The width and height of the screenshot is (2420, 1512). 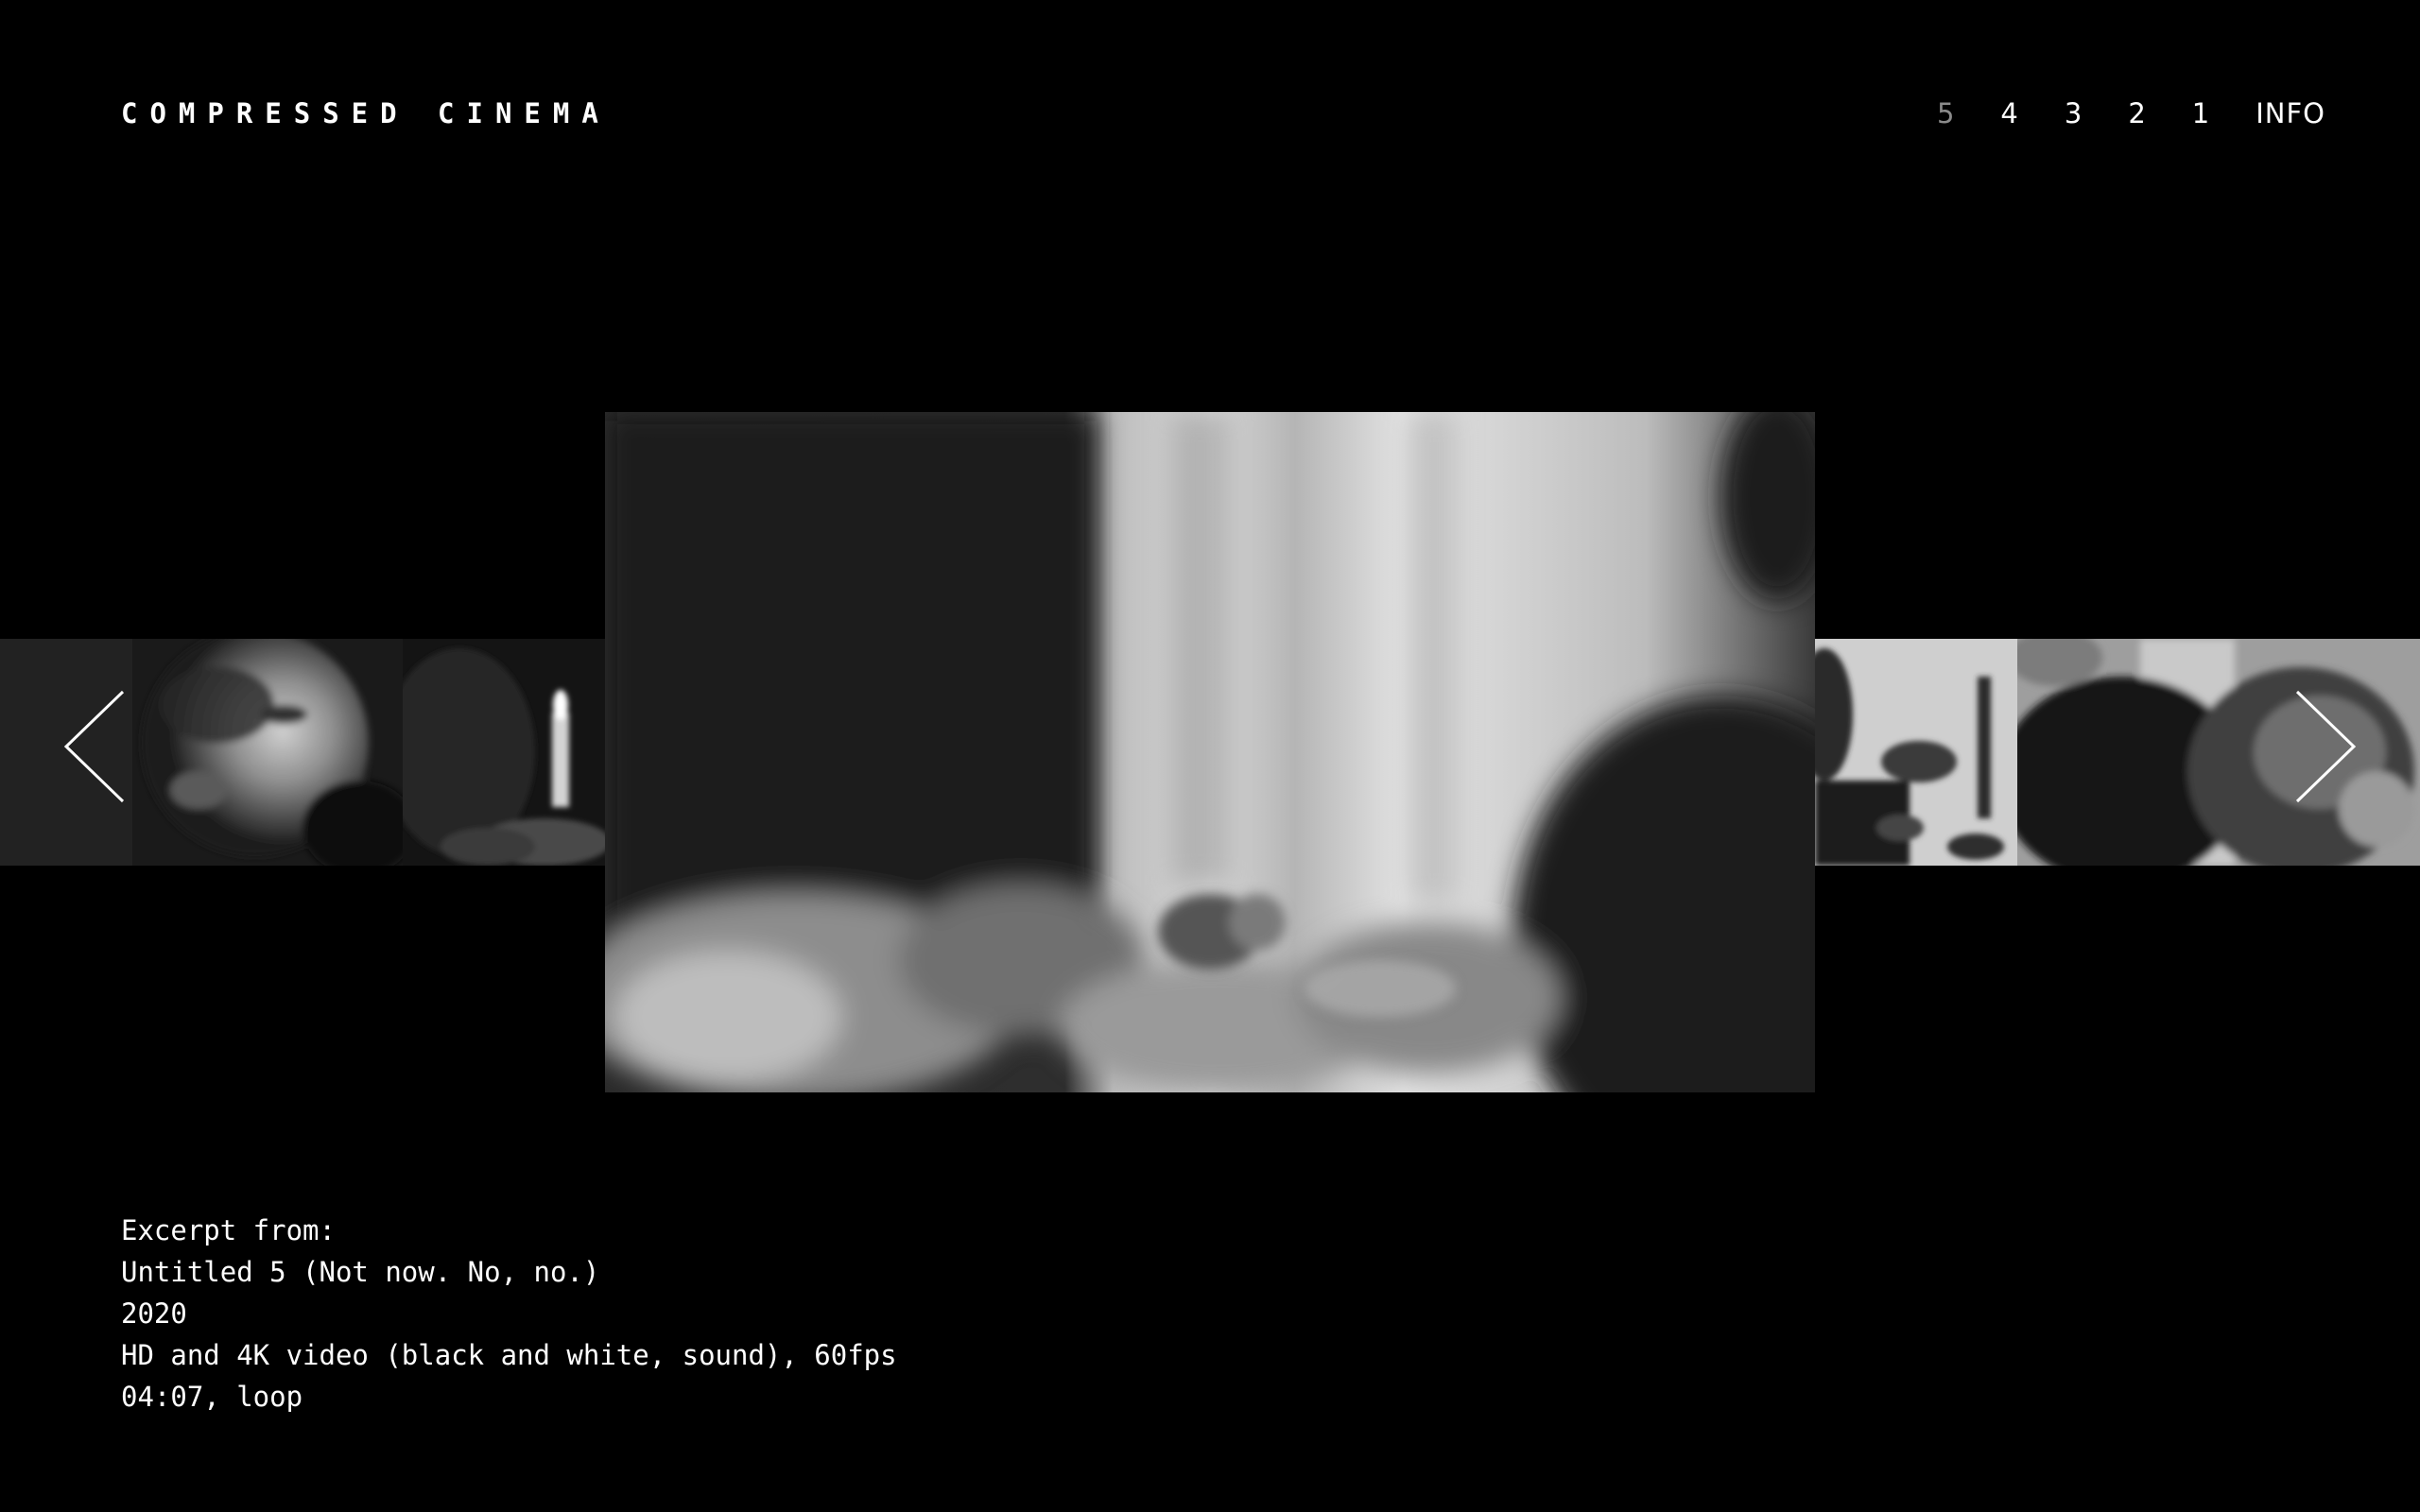 I want to click on chevron-left-icon, so click(x=94, y=746).